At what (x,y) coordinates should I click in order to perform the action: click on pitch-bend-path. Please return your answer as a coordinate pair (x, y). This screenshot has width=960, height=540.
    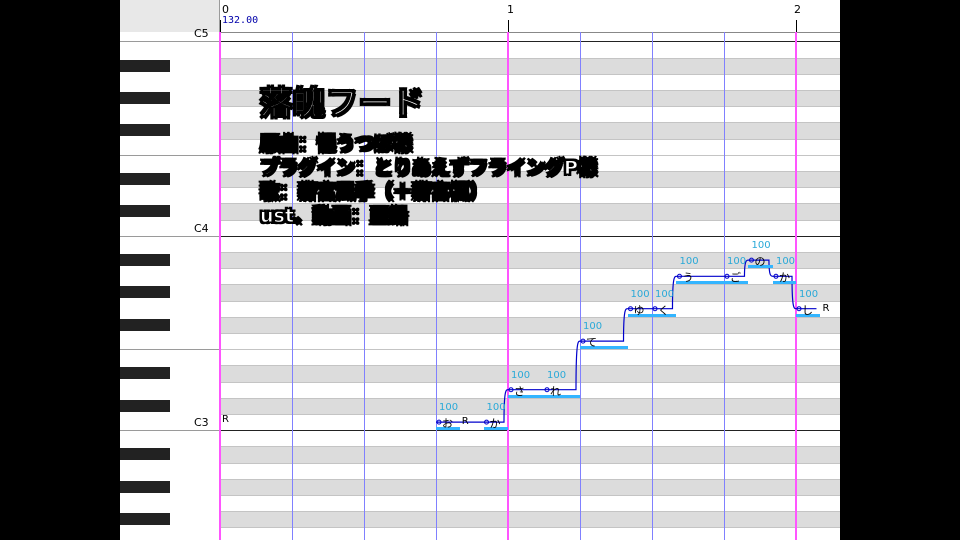
    Looking at the image, I should click on (626, 341).